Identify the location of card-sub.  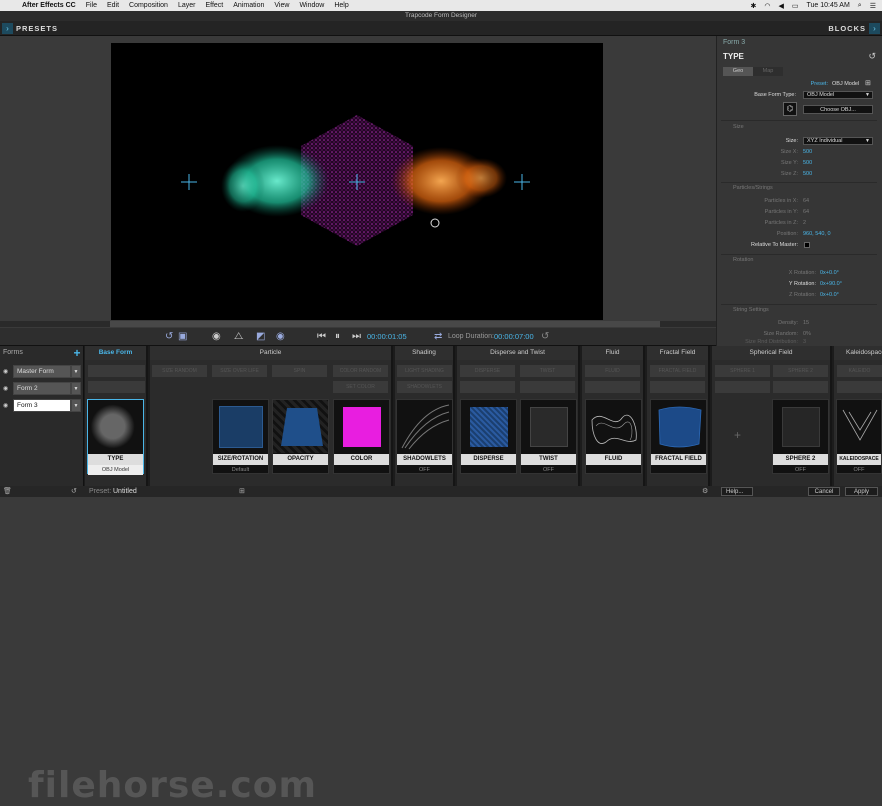
(361, 470).